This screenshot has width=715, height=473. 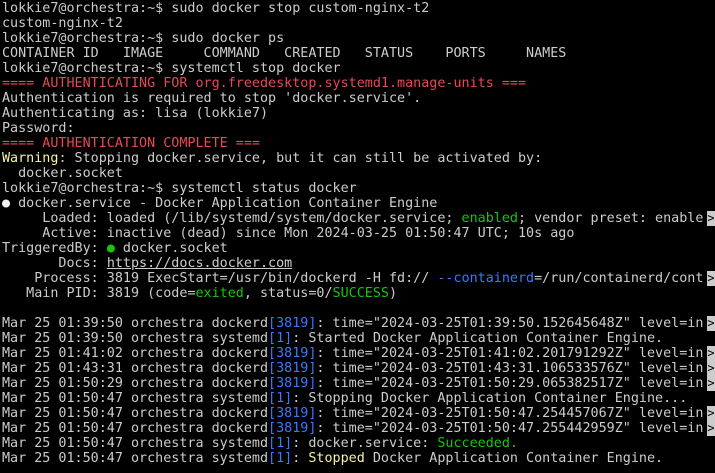 I want to click on terminal-text-segment: Warning, so click(x=30, y=158).